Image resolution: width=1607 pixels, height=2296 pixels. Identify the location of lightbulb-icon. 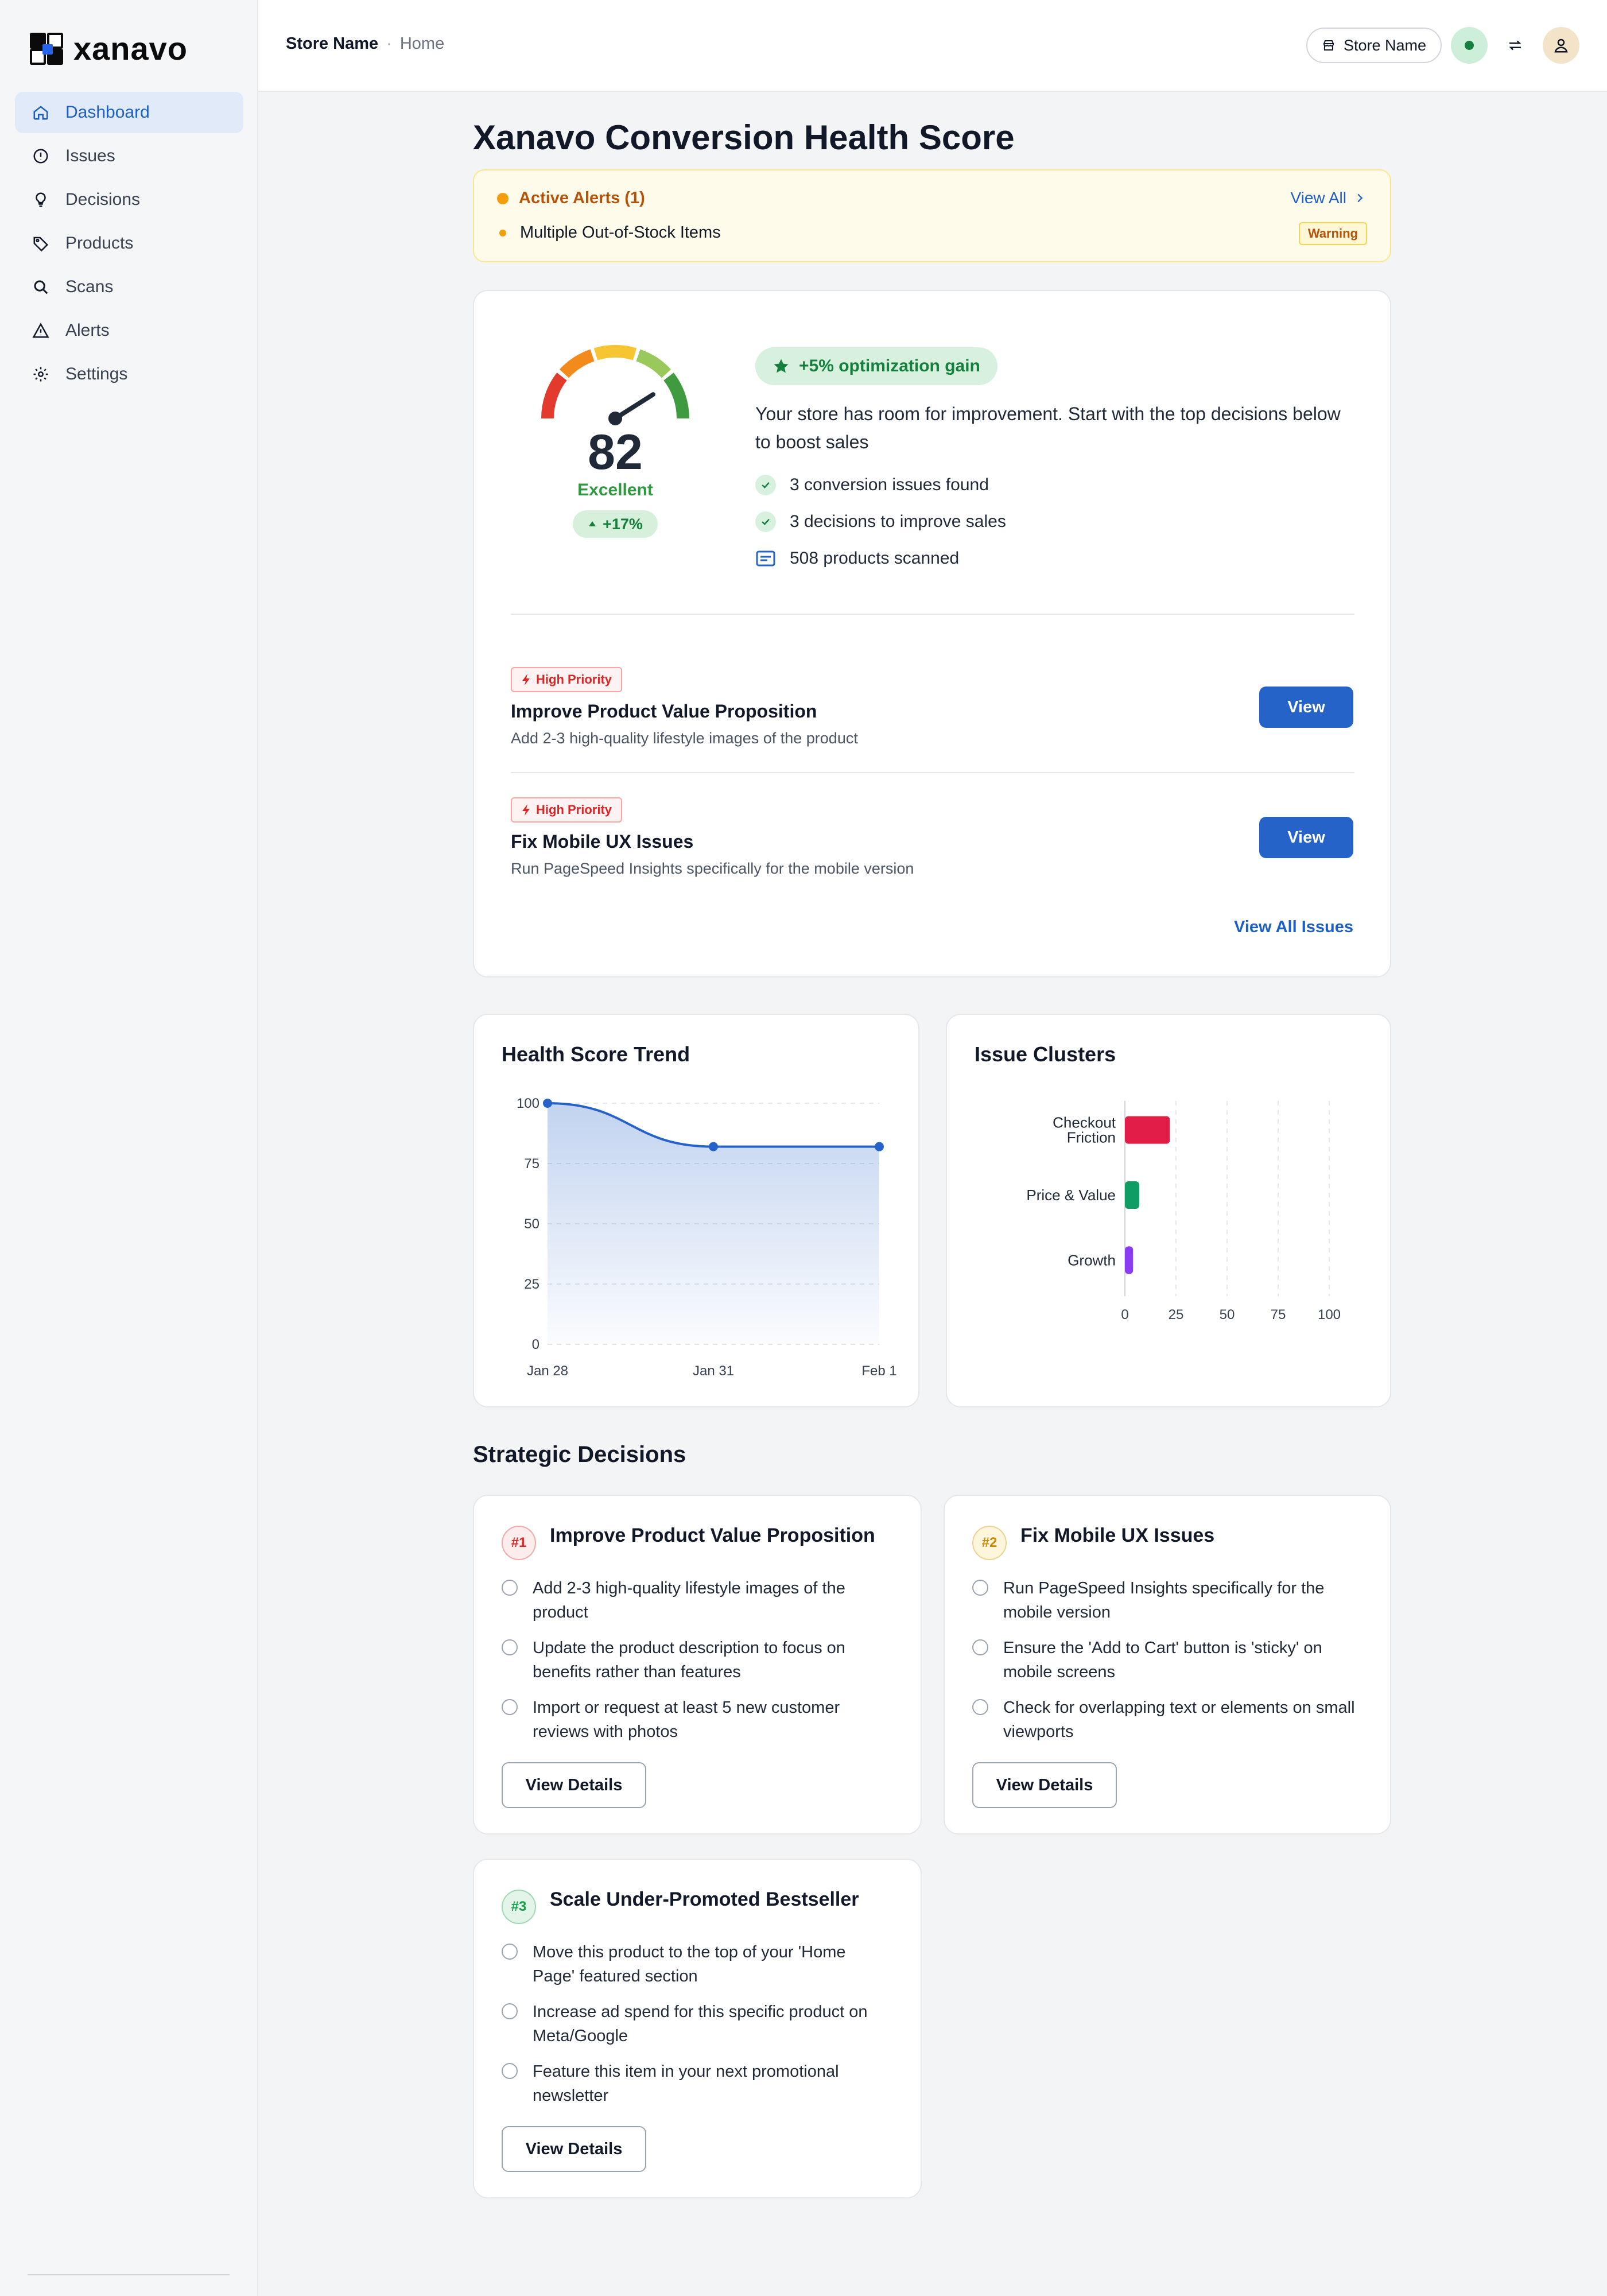
(41, 199).